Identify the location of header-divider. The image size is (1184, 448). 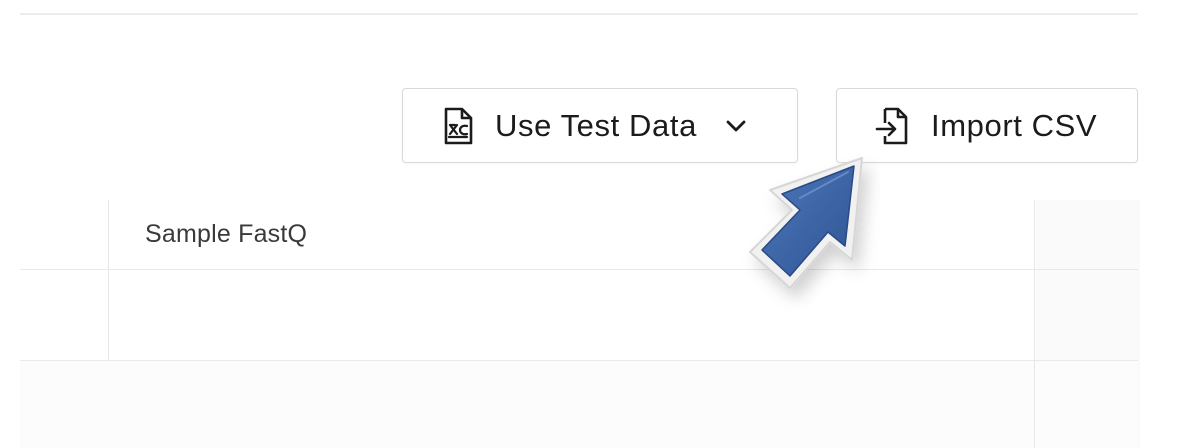
(579, 269).